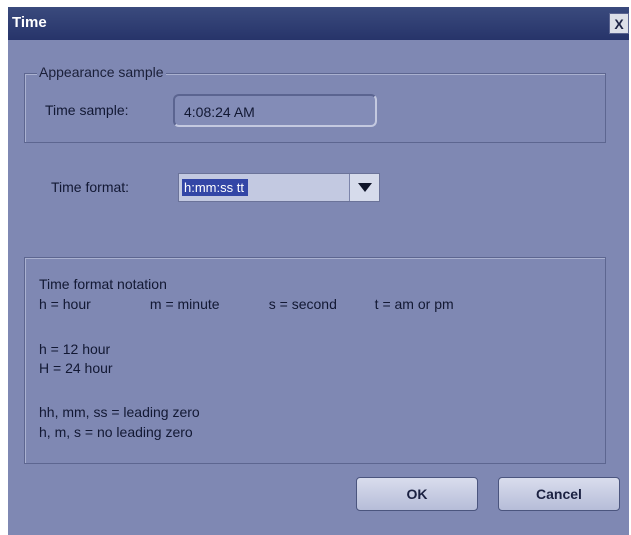 The height and width of the screenshot is (535, 631). I want to click on notation-leading-zero: hh, mm, ss = leading zero, so click(119, 412).